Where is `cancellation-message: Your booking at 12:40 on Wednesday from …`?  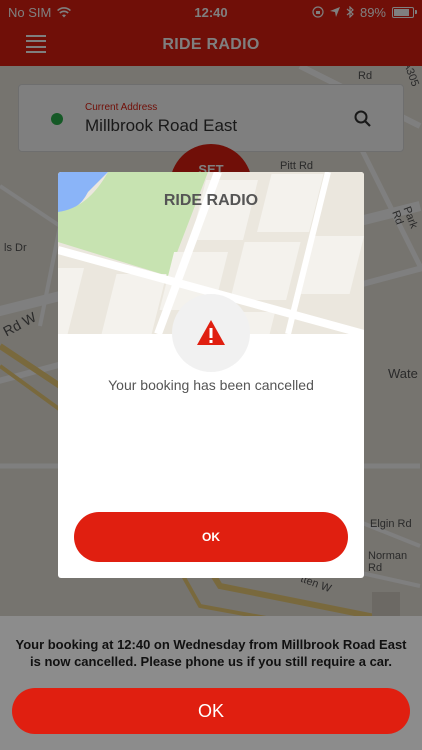
cancellation-message: Your booking at 12:40 on Wednesday from … is located at coordinates (211, 653).